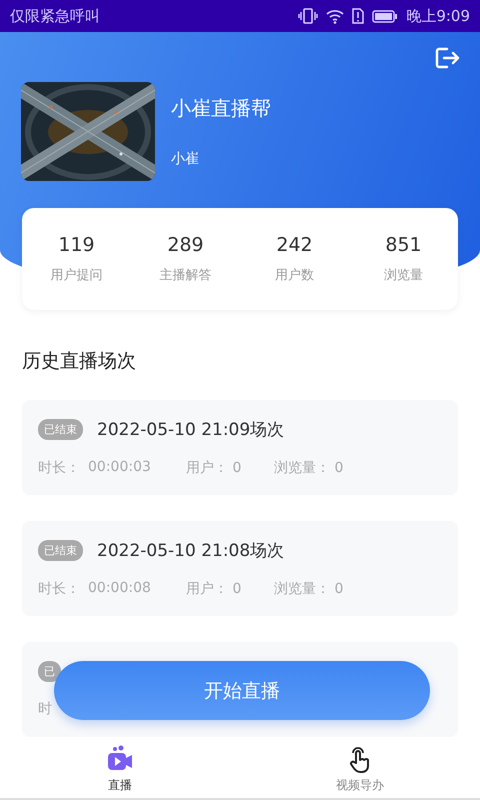  Describe the element at coordinates (120, 468) in the screenshot. I see `duration-value: 00:00:03` at that location.